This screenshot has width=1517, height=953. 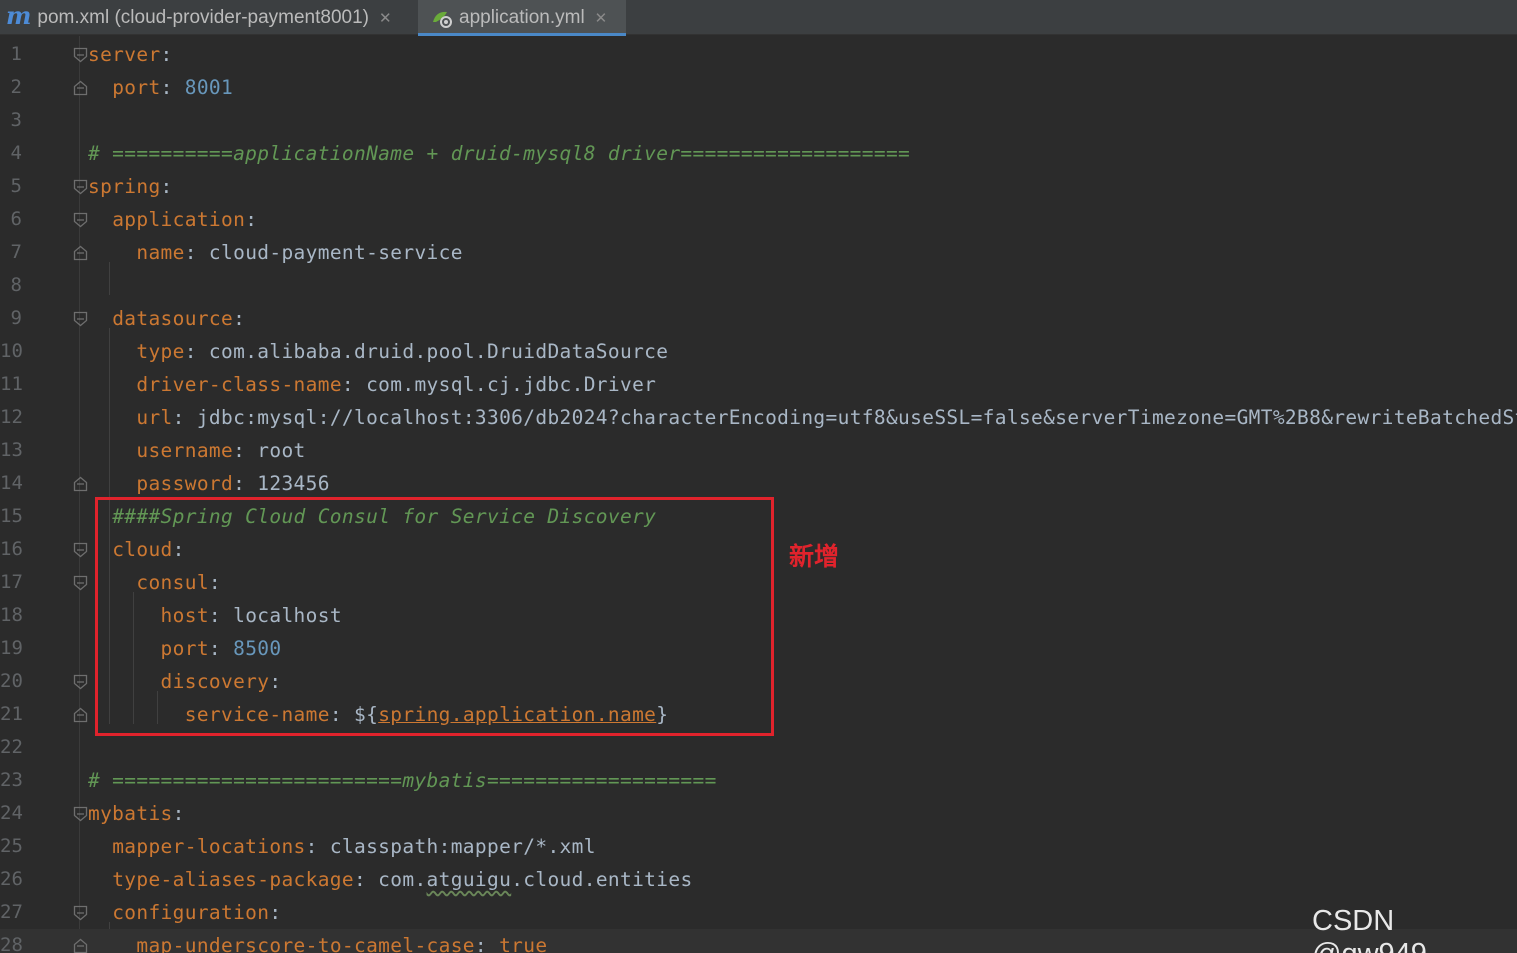 What do you see at coordinates (323, 252) in the screenshot?
I see `code-token: : cloud-payment-service` at bounding box center [323, 252].